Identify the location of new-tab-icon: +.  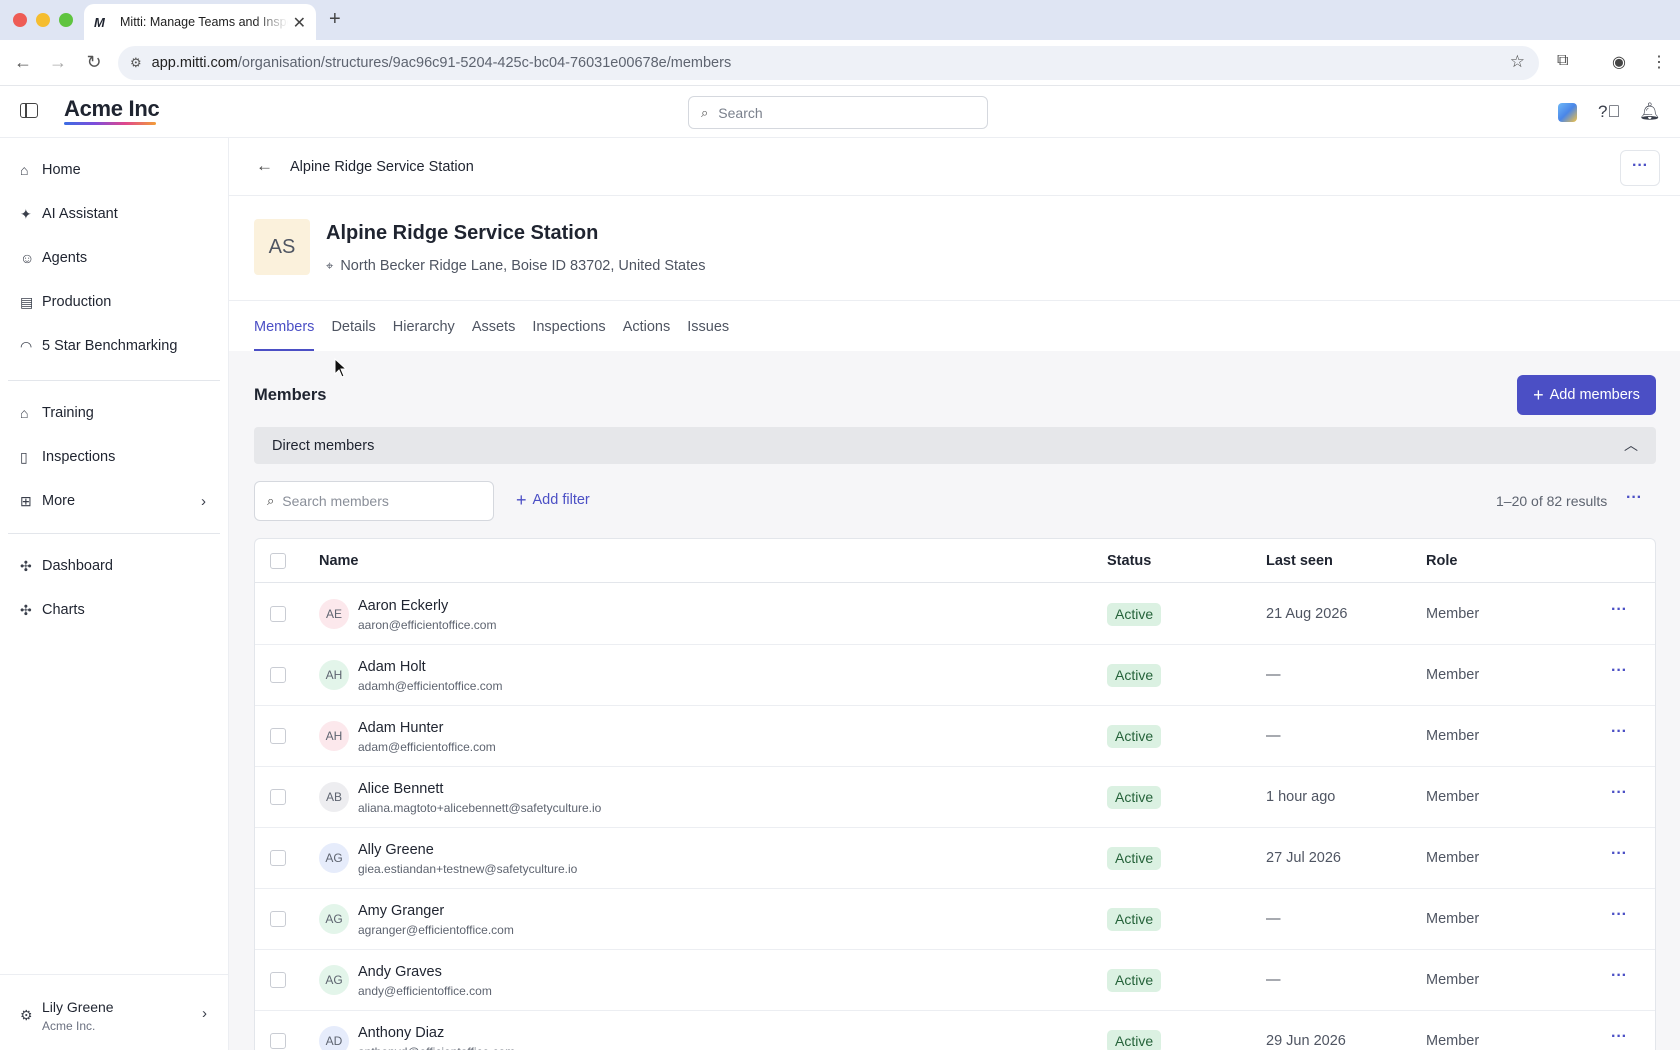
(335, 19).